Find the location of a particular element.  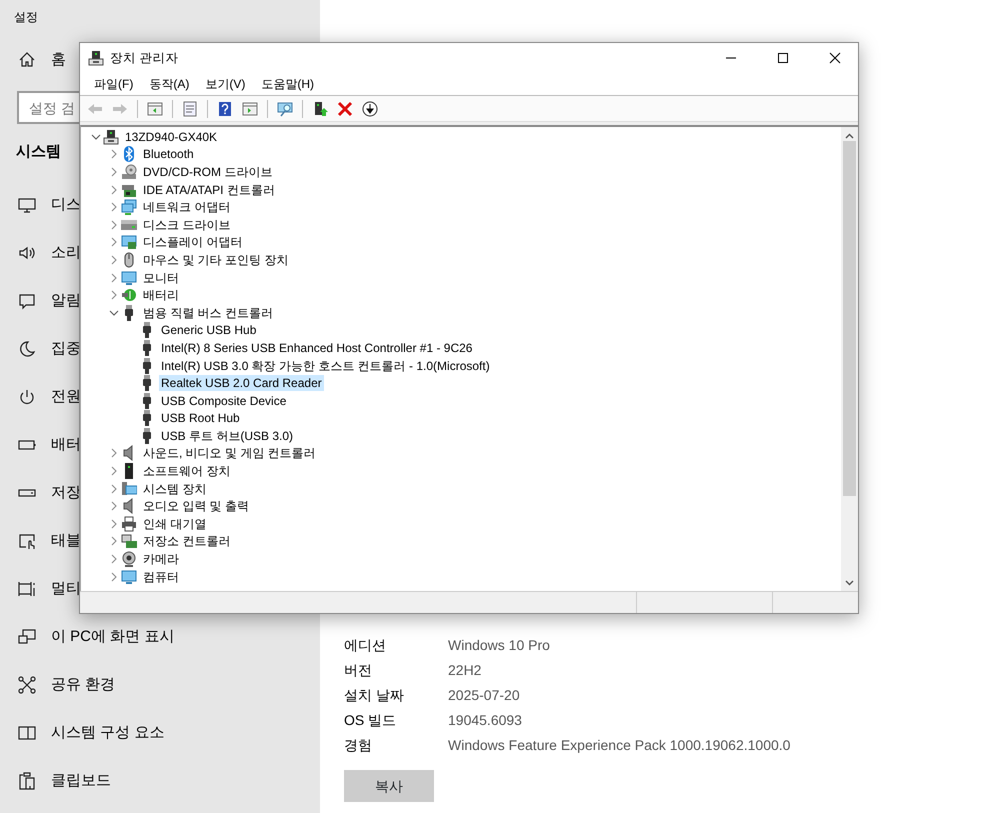

section-title: 시스템 is located at coordinates (38, 152).